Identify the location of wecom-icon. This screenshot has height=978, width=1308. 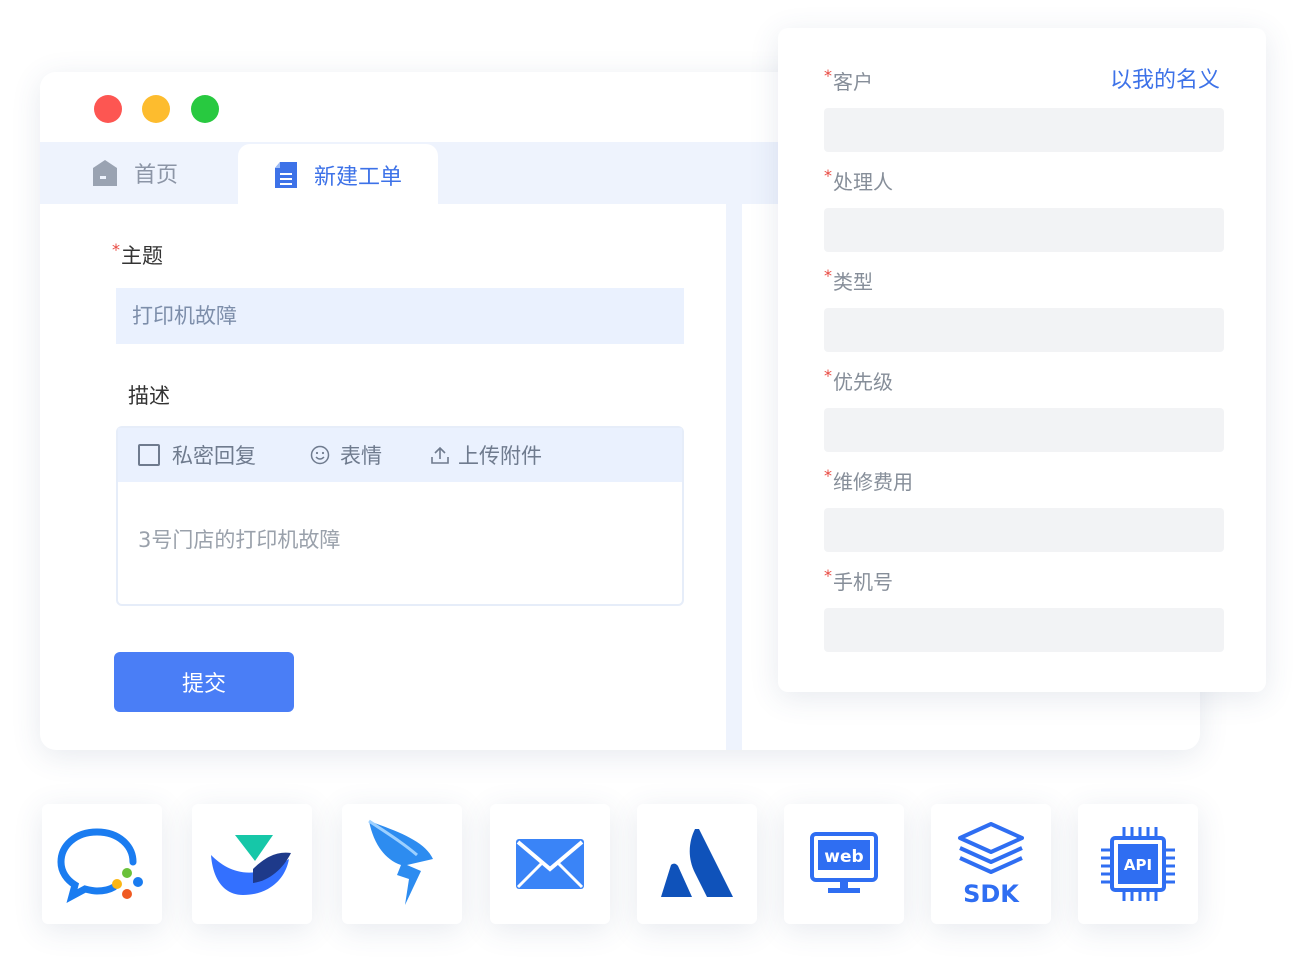
(100, 865).